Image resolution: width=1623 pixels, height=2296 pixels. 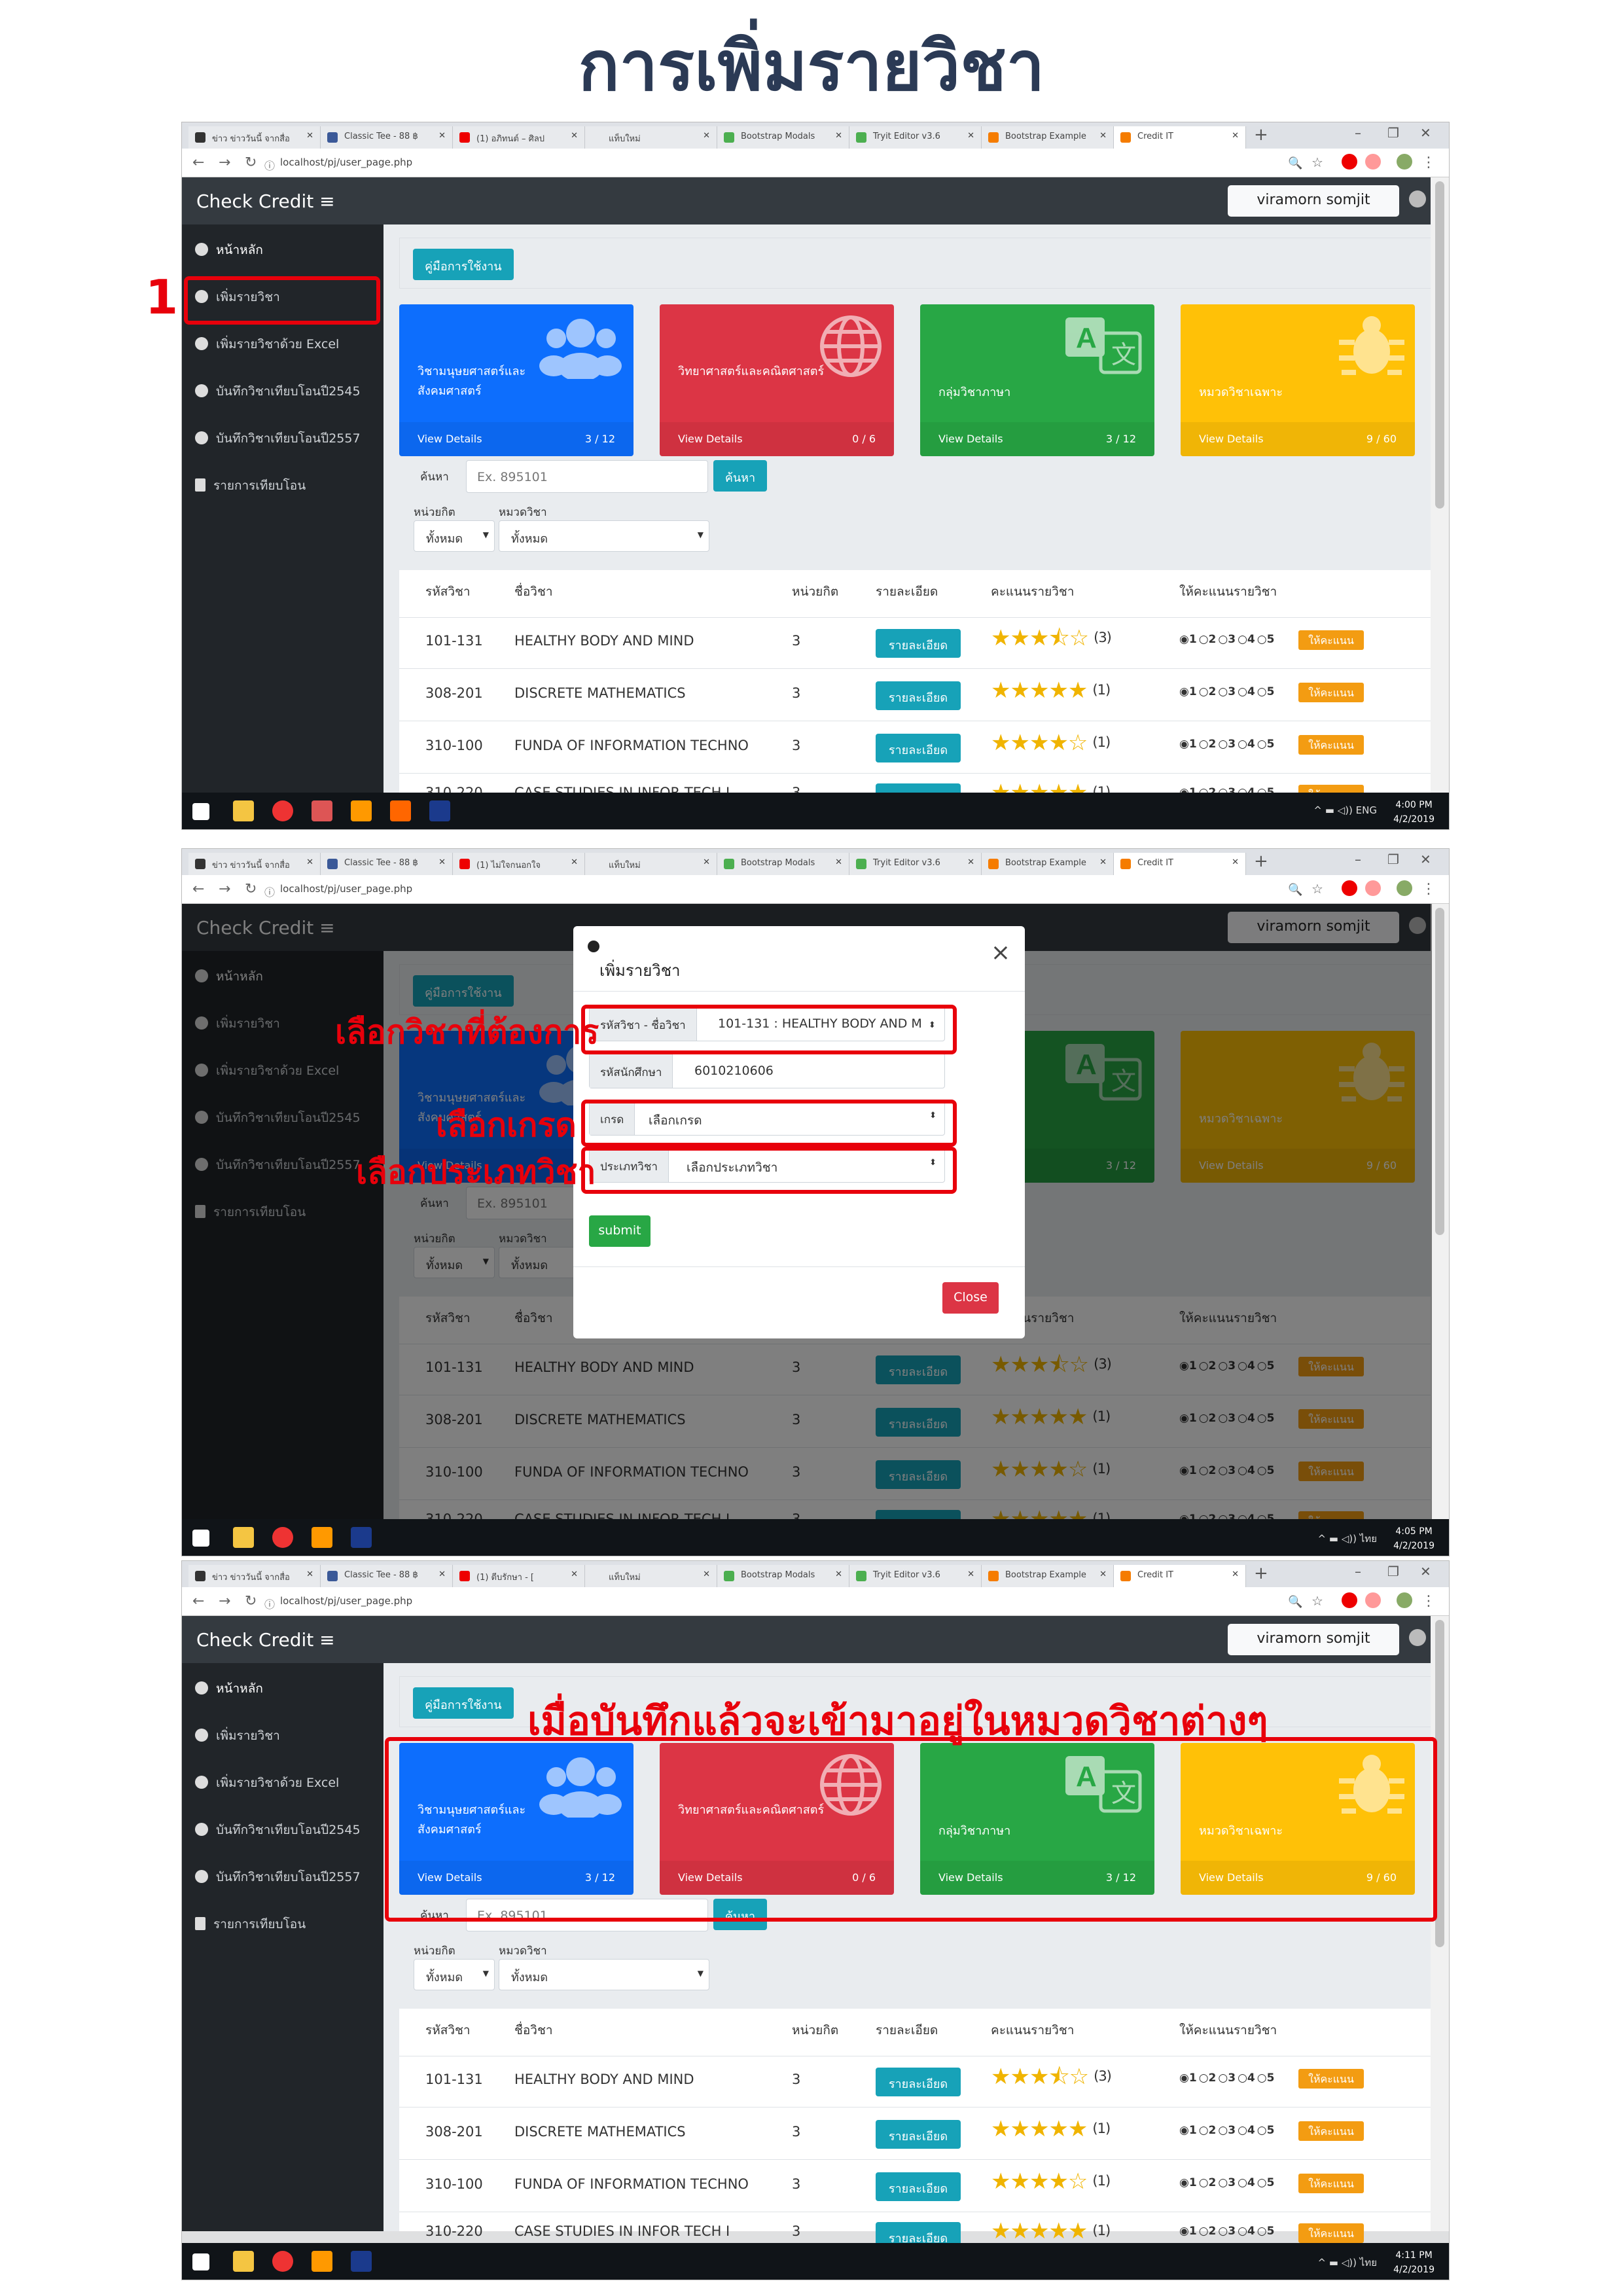 I want to click on brand: Check Credit ≡, so click(x=265, y=1640).